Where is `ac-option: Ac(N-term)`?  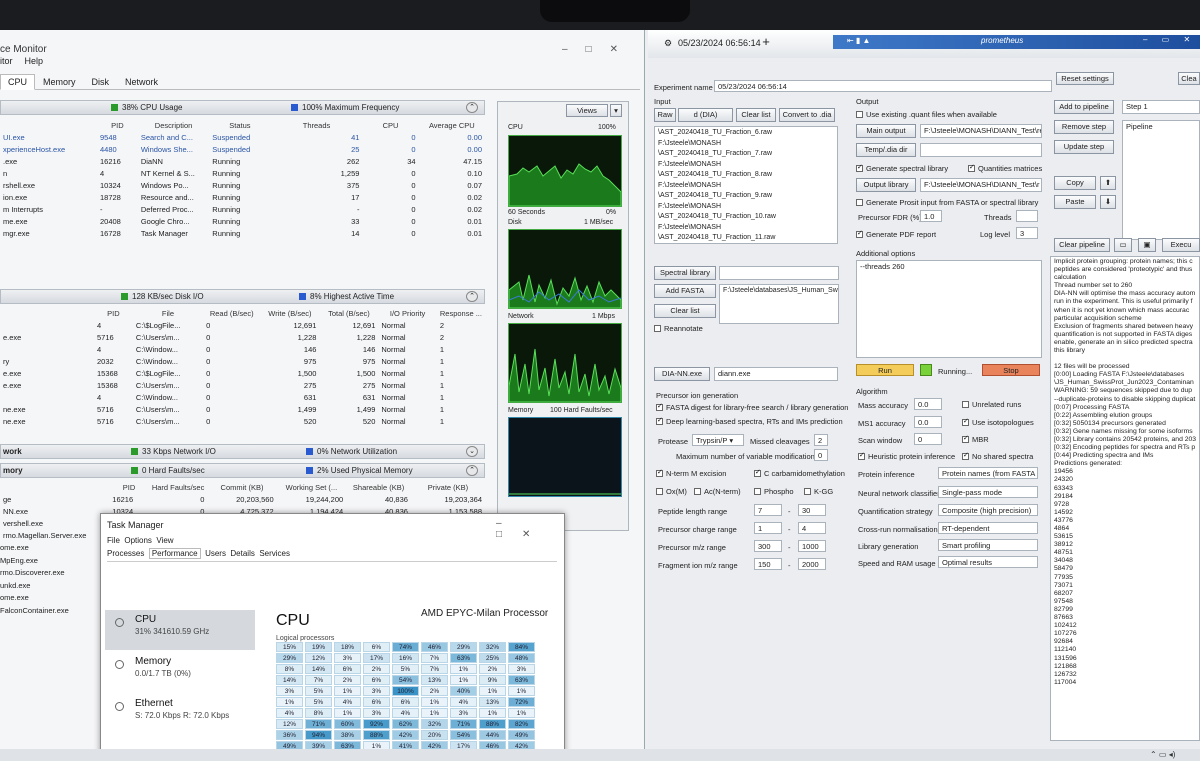
ac-option: Ac(N-term) is located at coordinates (717, 491).